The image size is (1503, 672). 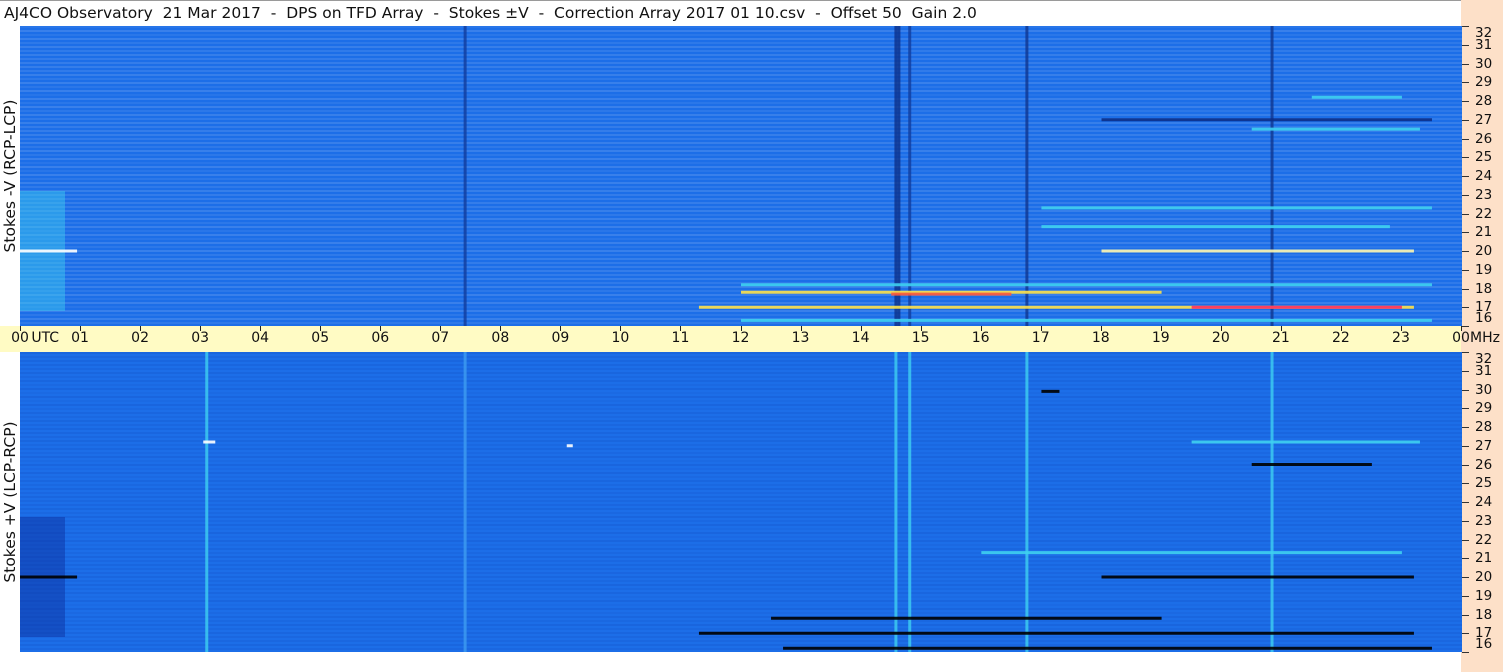 I want to click on time-tick-label: 06, so click(x=380, y=338).